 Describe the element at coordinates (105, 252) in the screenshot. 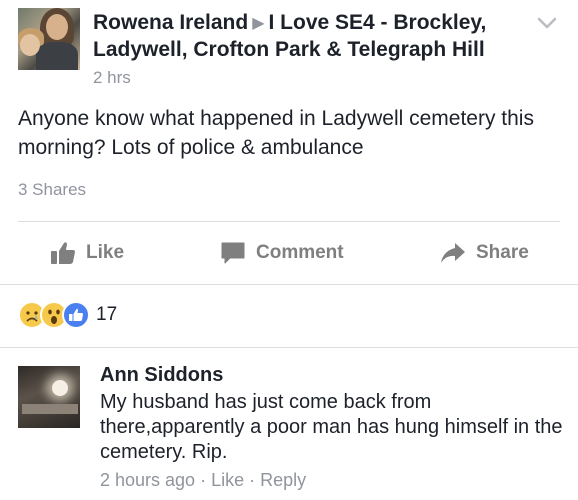

I see `like-label: Like` at that location.